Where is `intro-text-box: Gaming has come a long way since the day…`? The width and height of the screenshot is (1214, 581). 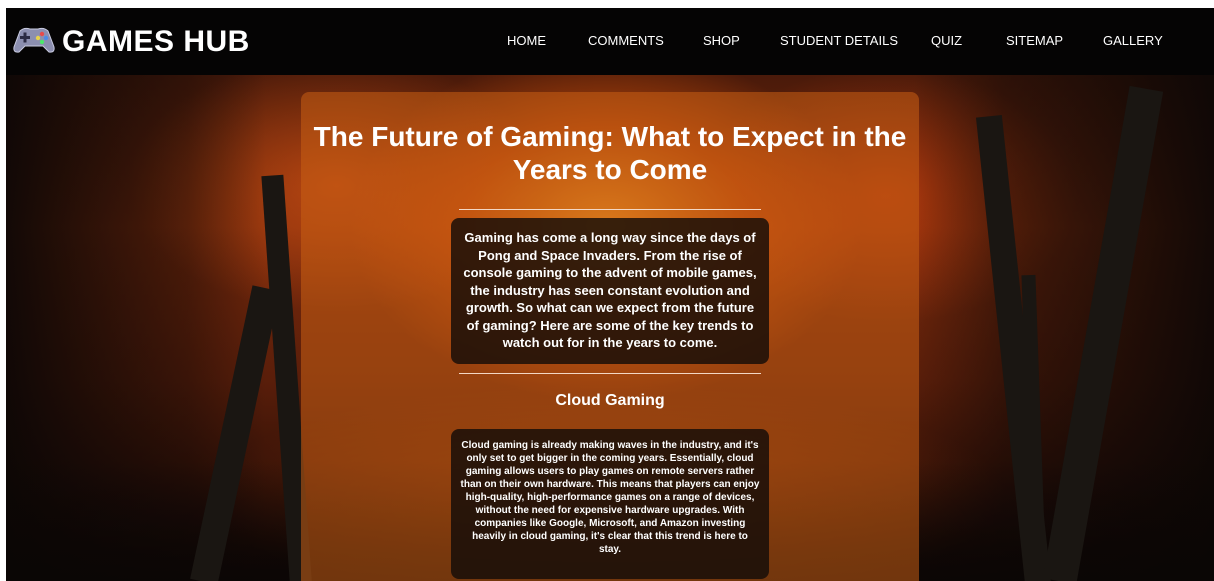
intro-text-box: Gaming has come a long way since the day… is located at coordinates (610, 291).